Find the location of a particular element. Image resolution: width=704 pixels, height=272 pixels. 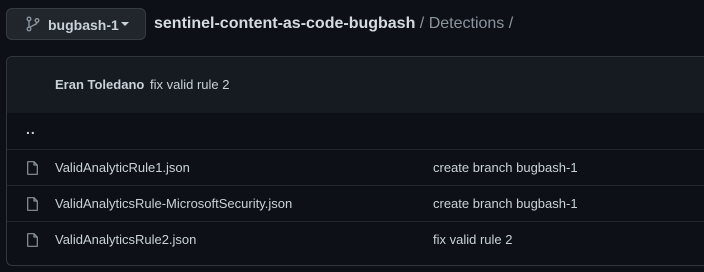

file-commit-message-link: fix valid rule 2 is located at coordinates (472, 240).